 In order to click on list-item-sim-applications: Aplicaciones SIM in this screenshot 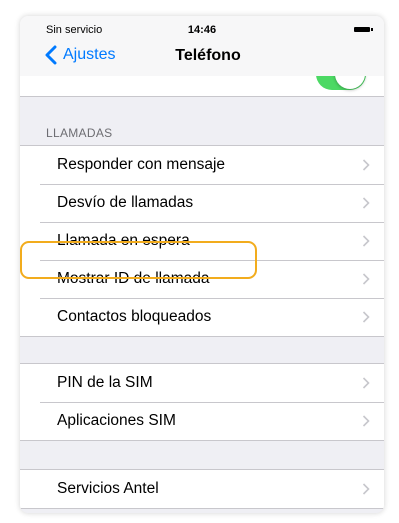, I will do `click(202, 421)`.